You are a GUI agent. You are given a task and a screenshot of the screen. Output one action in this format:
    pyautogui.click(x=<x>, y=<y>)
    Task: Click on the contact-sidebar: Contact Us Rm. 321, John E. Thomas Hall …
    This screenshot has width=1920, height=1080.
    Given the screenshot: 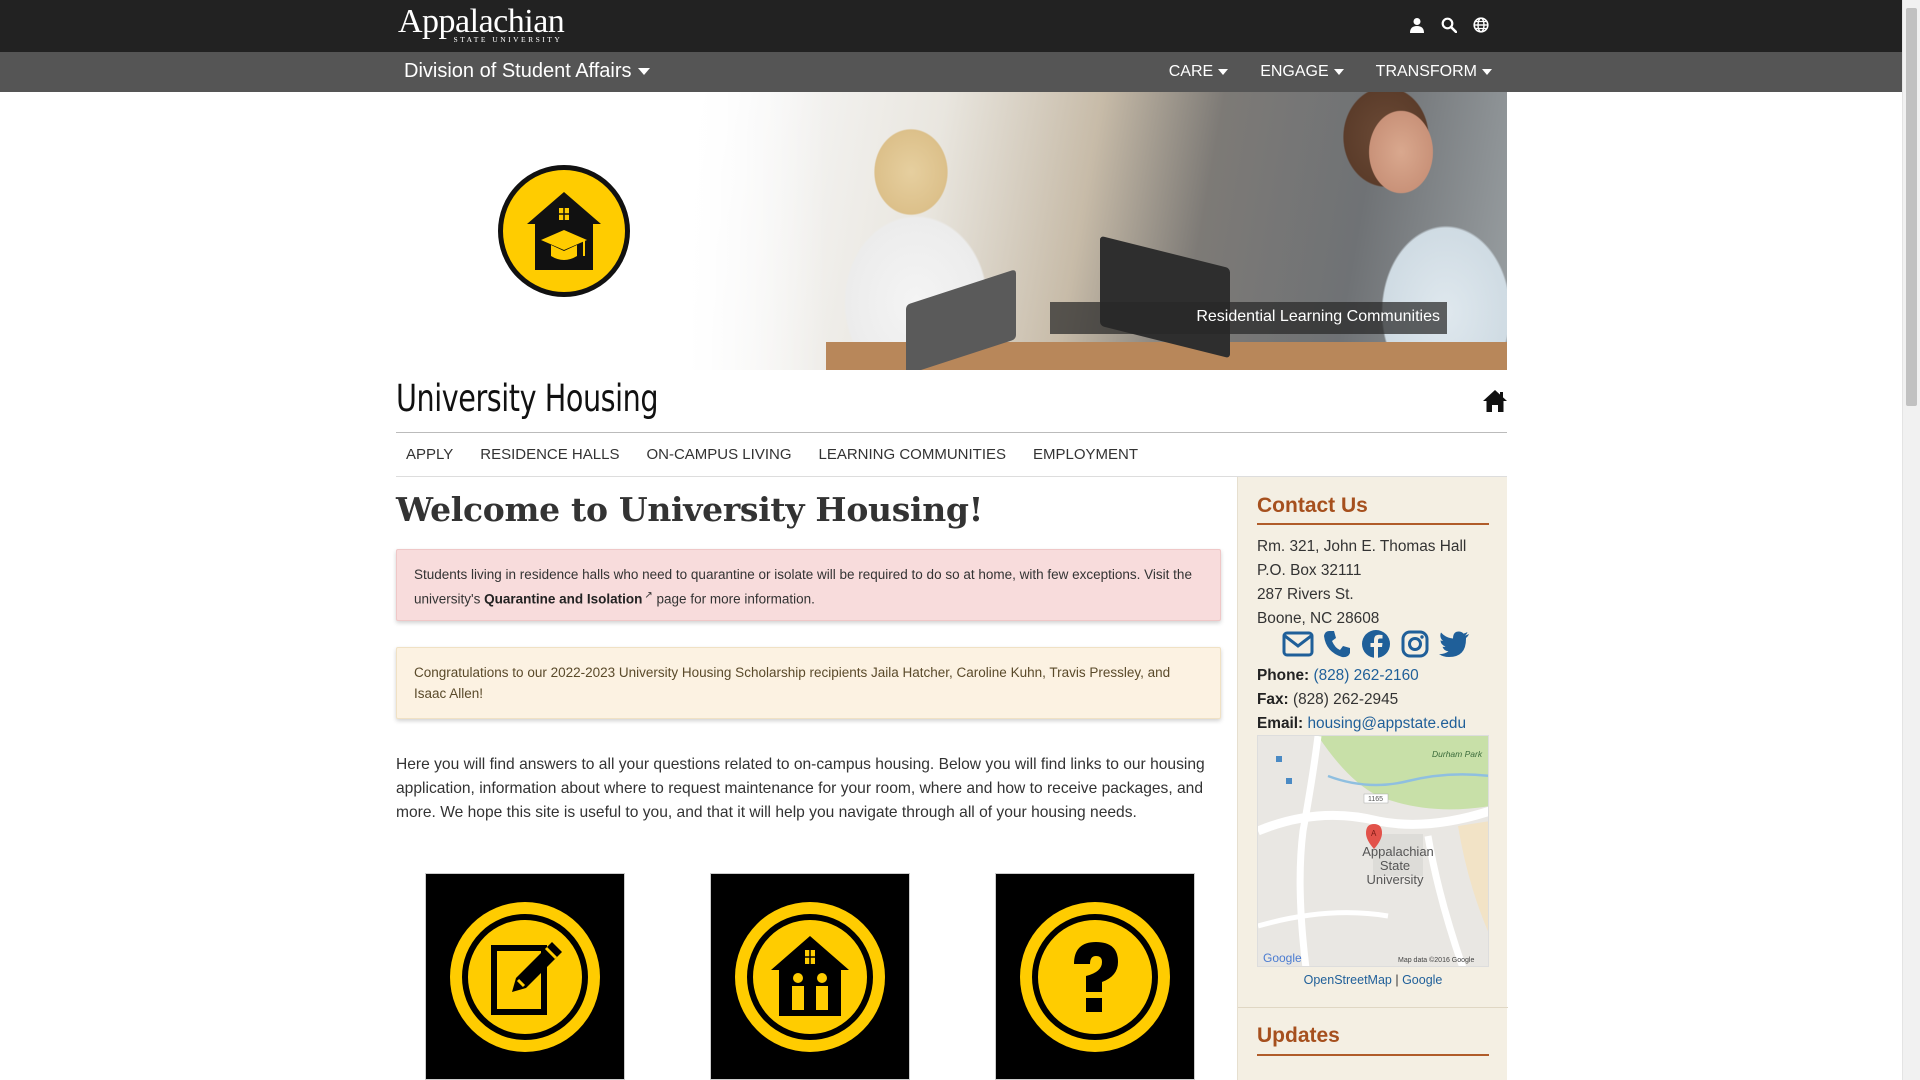 What is the action you would take?
    pyautogui.click(x=1372, y=778)
    